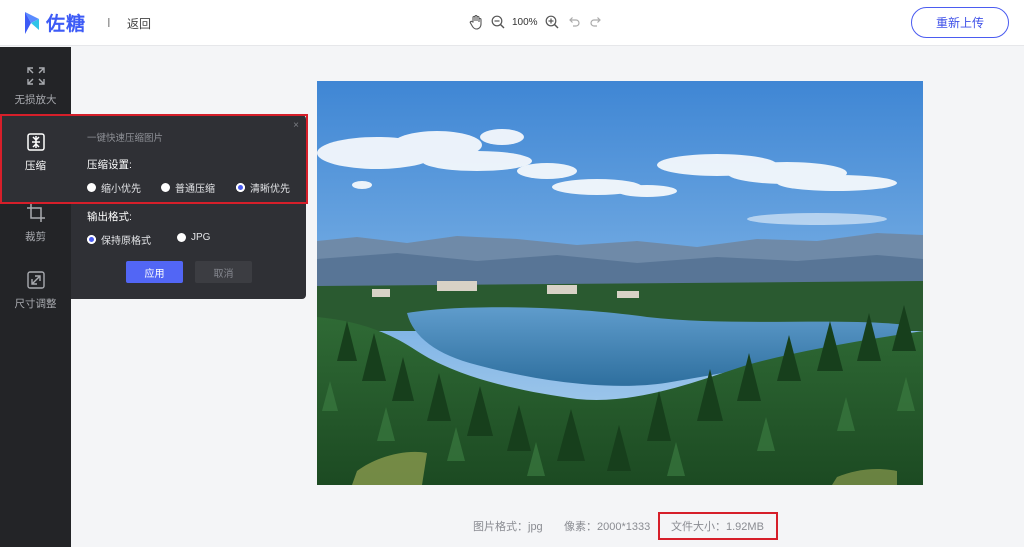  Describe the element at coordinates (195, 189) in the screenshot. I see `radio-label: 普通压缩` at that location.